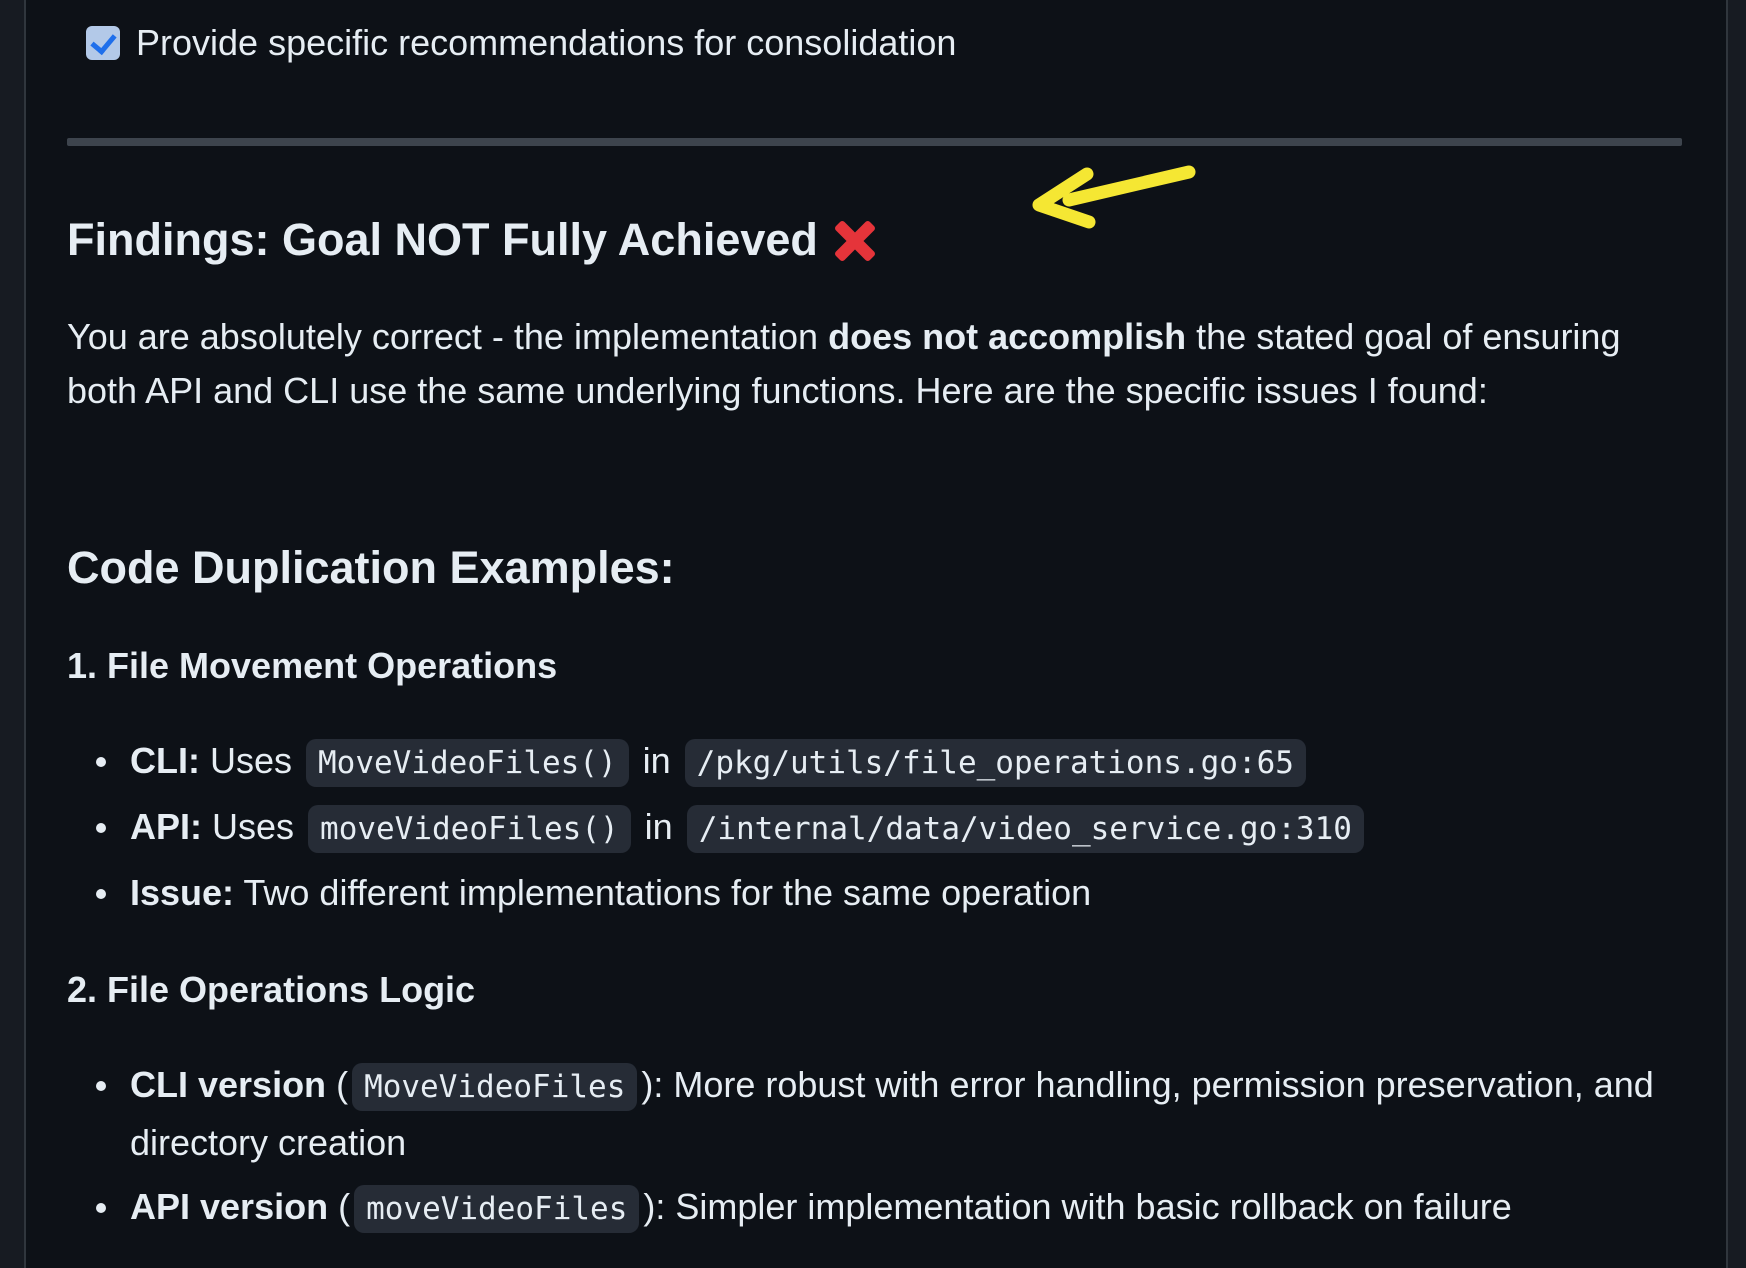 The width and height of the screenshot is (1746, 1268). Describe the element at coordinates (166, 826) in the screenshot. I see `item-label: API:` at that location.